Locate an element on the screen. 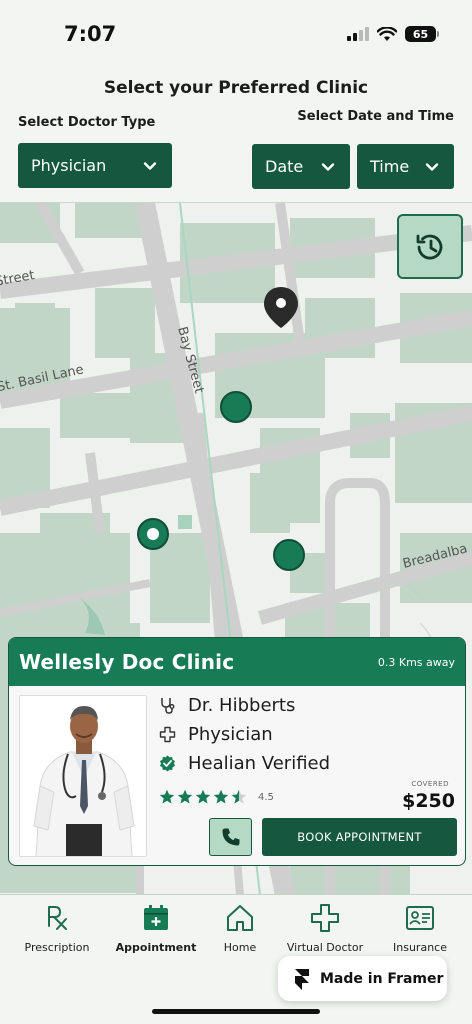  status-time: 7:07 is located at coordinates (90, 34).